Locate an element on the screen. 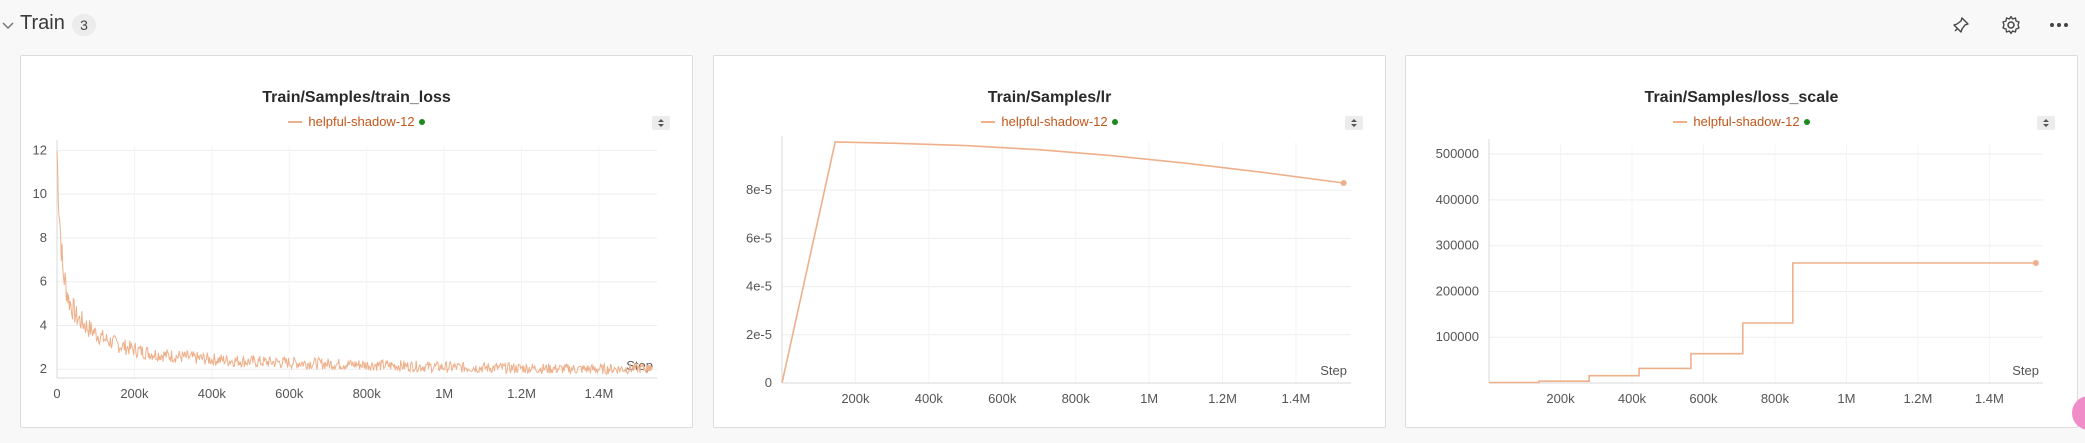 This screenshot has width=2085, height=443. y-tick-label: 400000 is located at coordinates (1457, 199).